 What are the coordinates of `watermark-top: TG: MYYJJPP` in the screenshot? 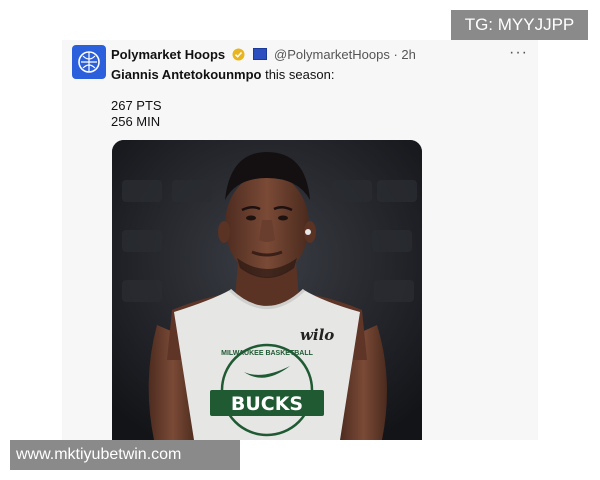 It's located at (519, 25).